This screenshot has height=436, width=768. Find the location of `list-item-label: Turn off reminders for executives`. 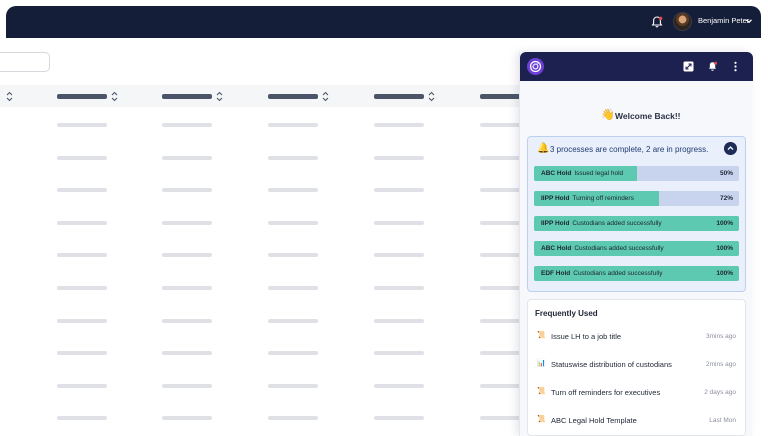

list-item-label: Turn off reminders for executives is located at coordinates (606, 392).